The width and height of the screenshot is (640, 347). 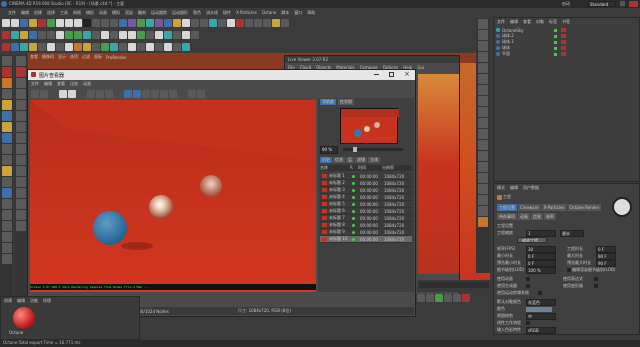 What do you see at coordinates (622, 3) in the screenshot?
I see `minimize-button` at bounding box center [622, 3].